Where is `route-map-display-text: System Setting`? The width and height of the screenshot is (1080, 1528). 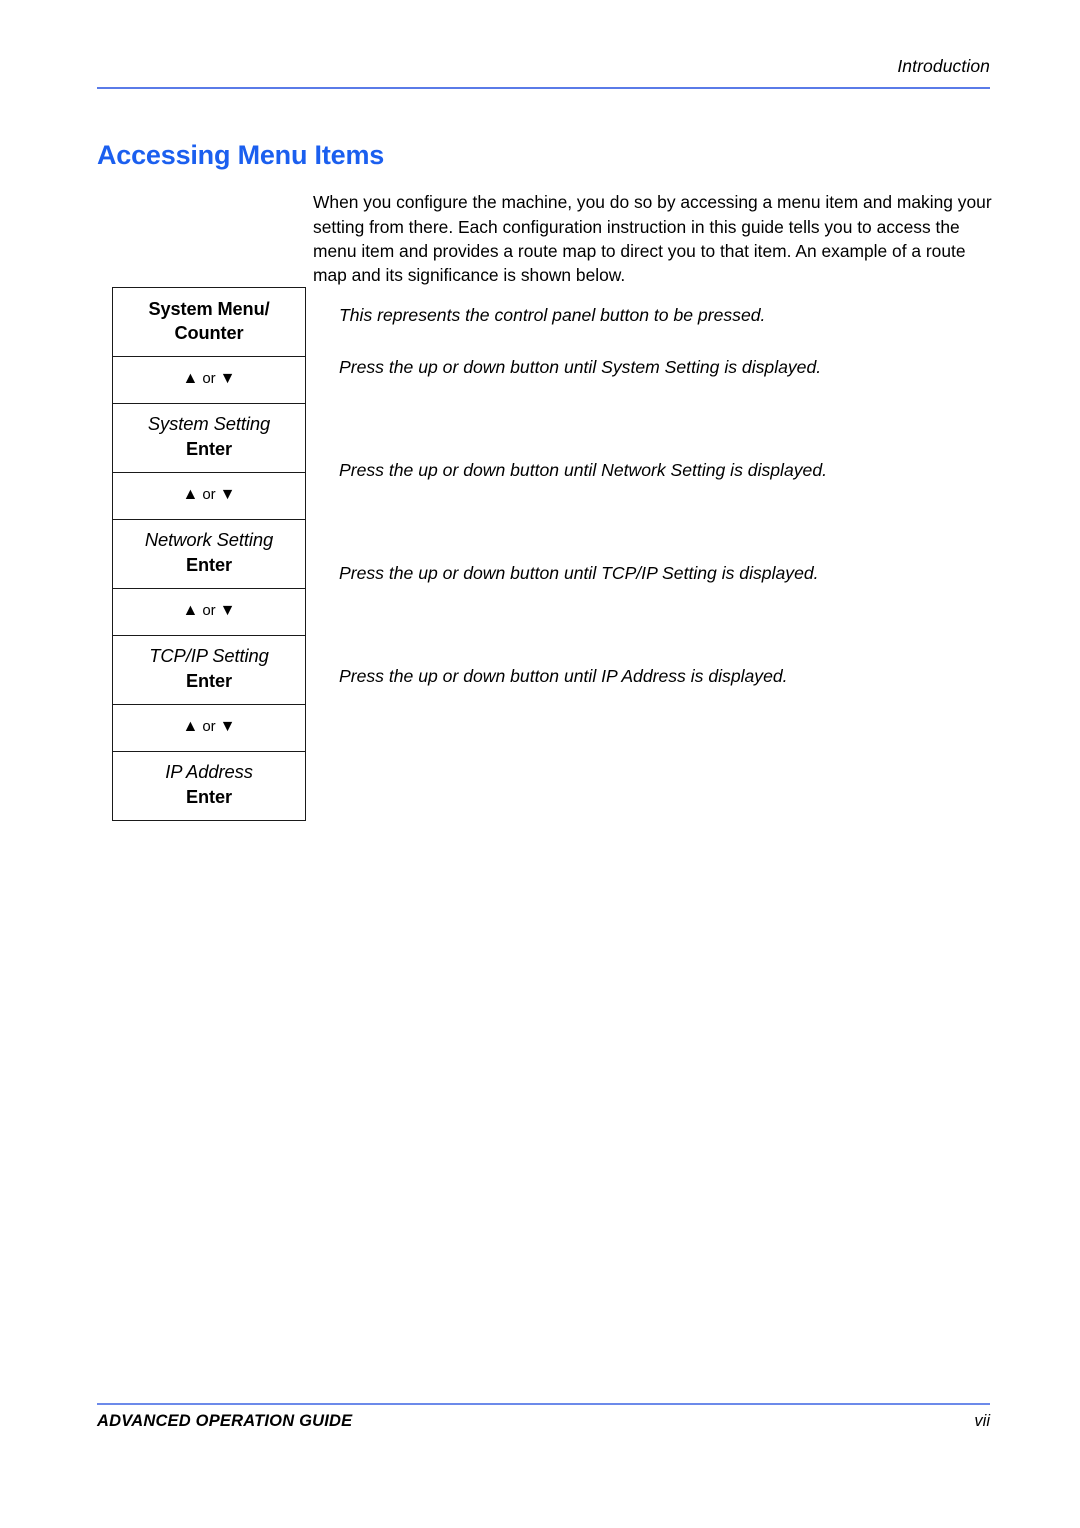
route-map-display-text: System Setting is located at coordinates (209, 423).